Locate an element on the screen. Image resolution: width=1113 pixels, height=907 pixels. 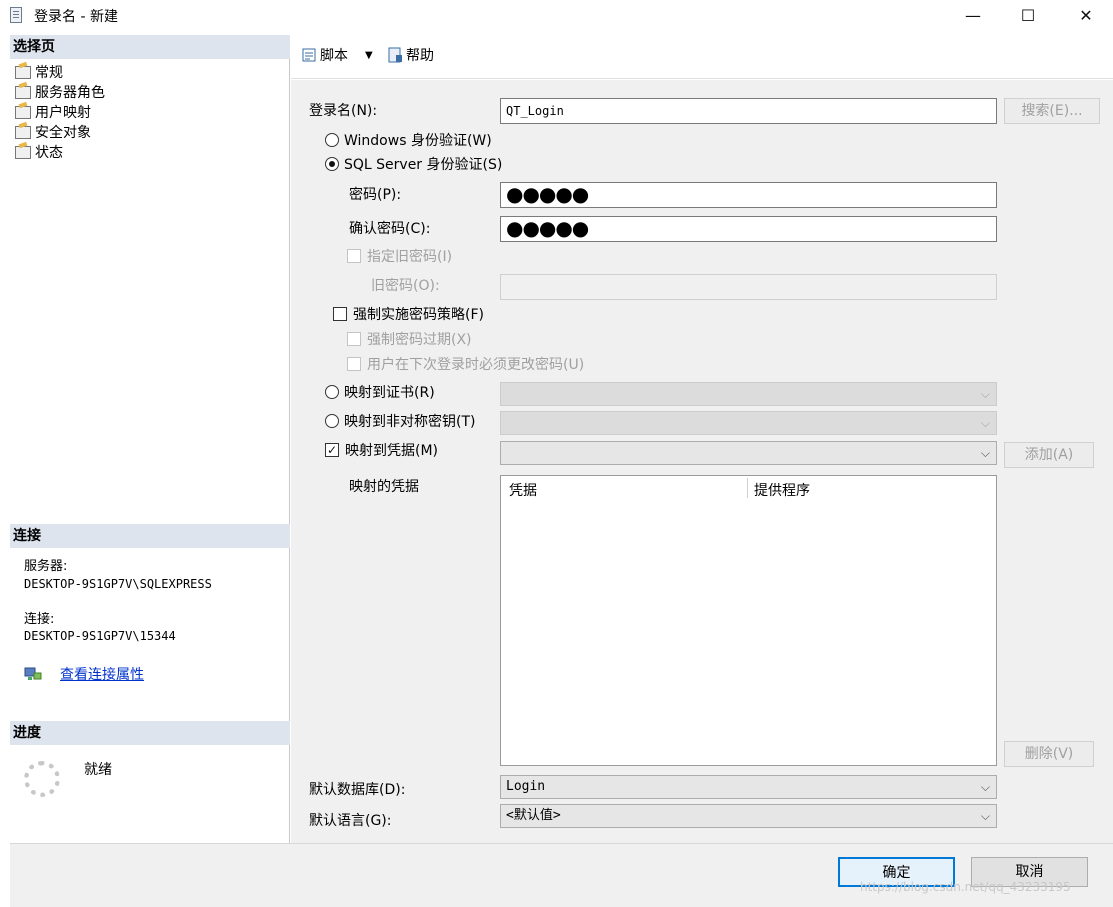
maximize-button: ☐ is located at coordinates (1028, 16).